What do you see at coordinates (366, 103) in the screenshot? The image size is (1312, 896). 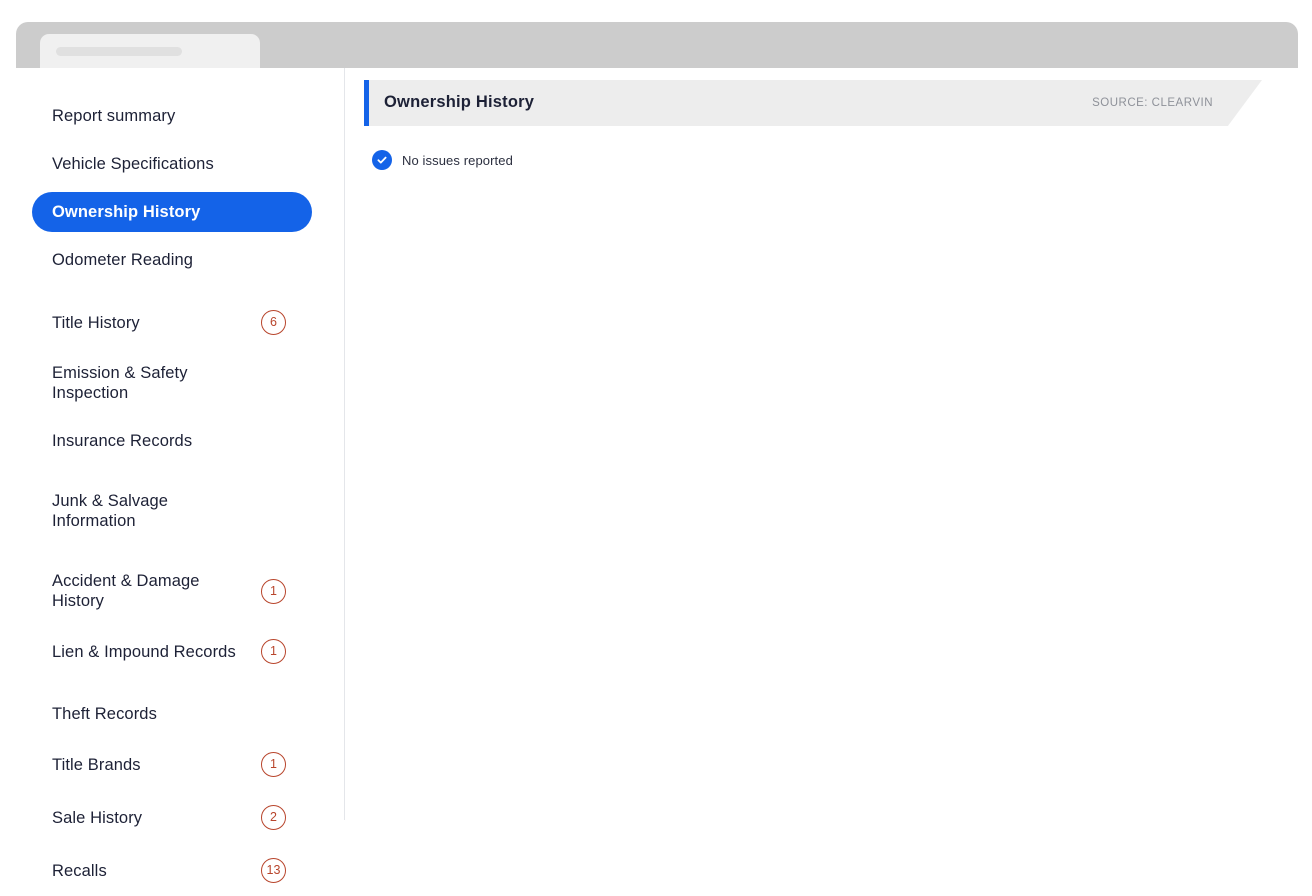 I see `section-header-accent-bar` at bounding box center [366, 103].